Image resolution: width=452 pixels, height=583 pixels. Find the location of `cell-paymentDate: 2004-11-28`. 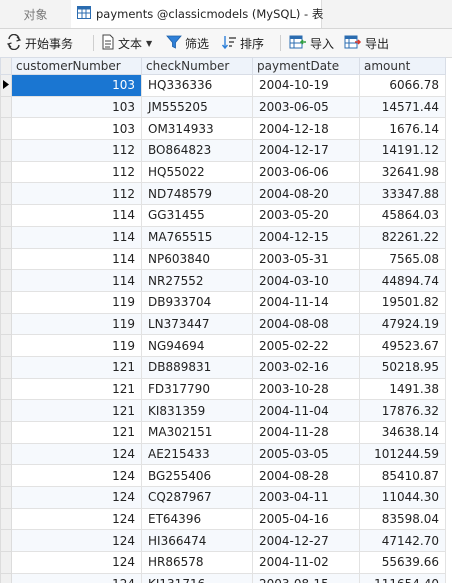

cell-paymentDate: 2004-11-28 is located at coordinates (306, 432).